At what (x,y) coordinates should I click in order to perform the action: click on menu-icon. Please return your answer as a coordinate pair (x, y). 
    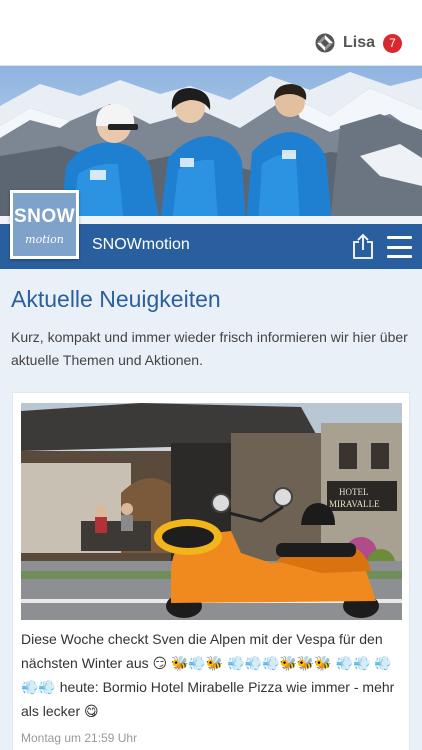
    Looking at the image, I should click on (399, 247).